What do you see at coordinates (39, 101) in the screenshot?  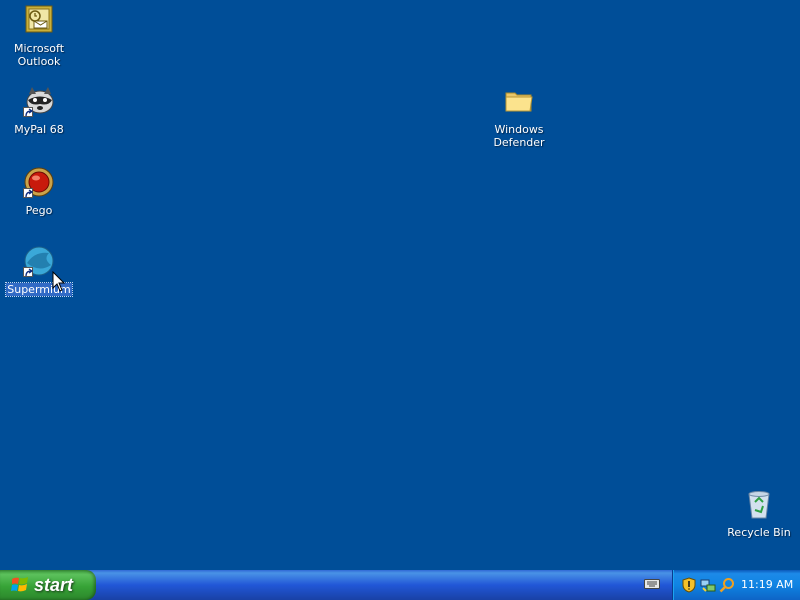 I see `mypal-raccoon-icon` at bounding box center [39, 101].